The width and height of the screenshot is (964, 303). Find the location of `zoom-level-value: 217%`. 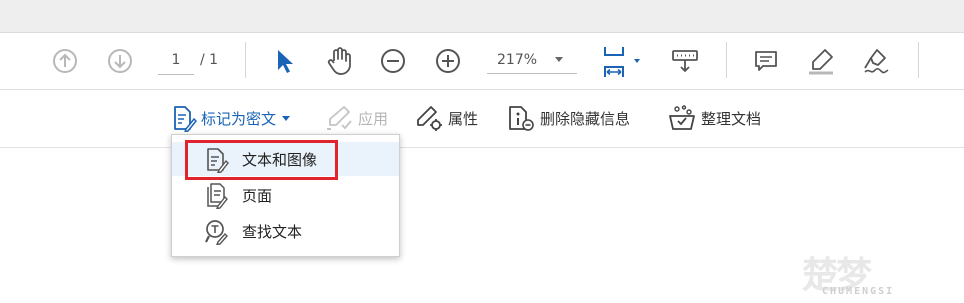

zoom-level-value: 217% is located at coordinates (517, 59).